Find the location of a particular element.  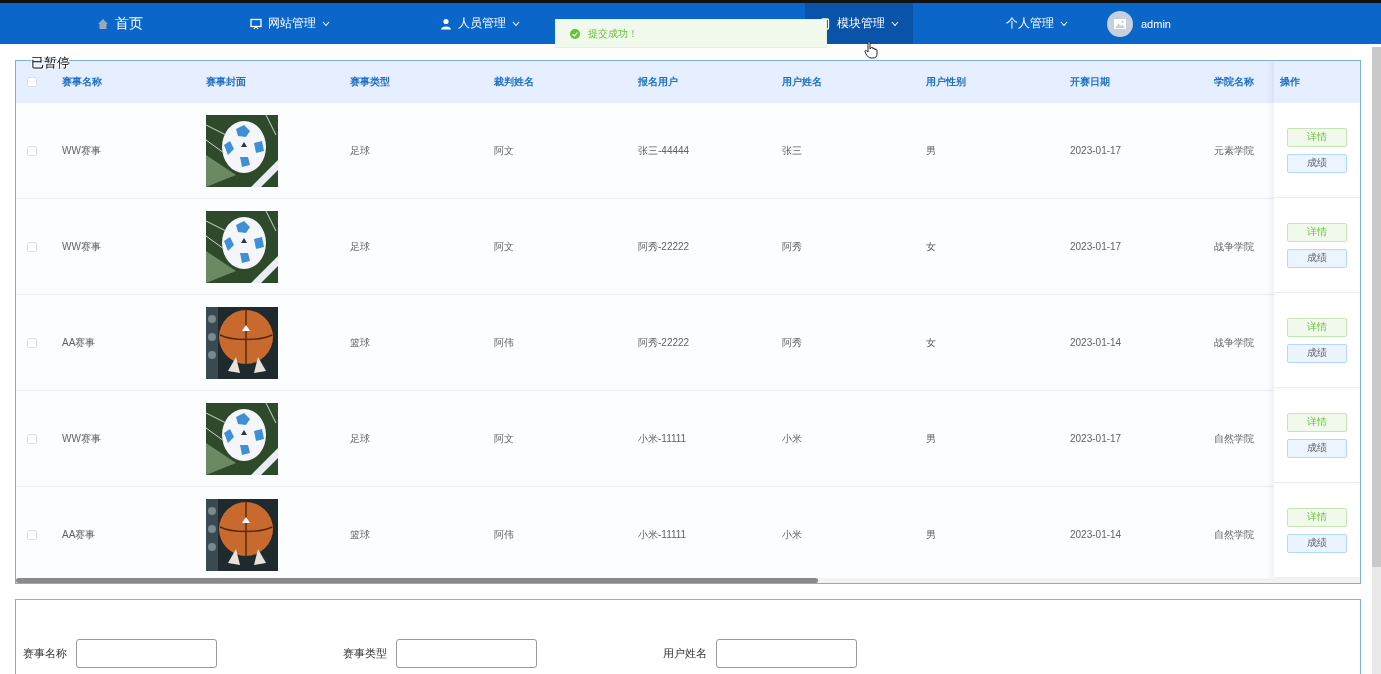

column-header: 开赛日期 is located at coordinates (1090, 82).